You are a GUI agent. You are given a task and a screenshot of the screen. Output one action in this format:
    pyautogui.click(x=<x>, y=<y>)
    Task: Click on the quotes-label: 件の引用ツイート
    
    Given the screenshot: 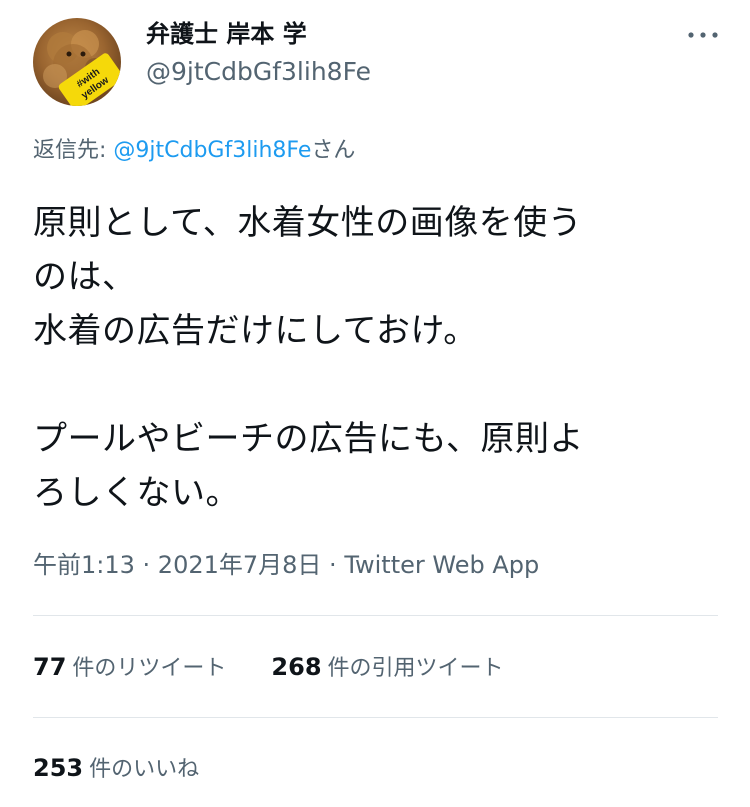 What is the action you would take?
    pyautogui.click(x=415, y=668)
    